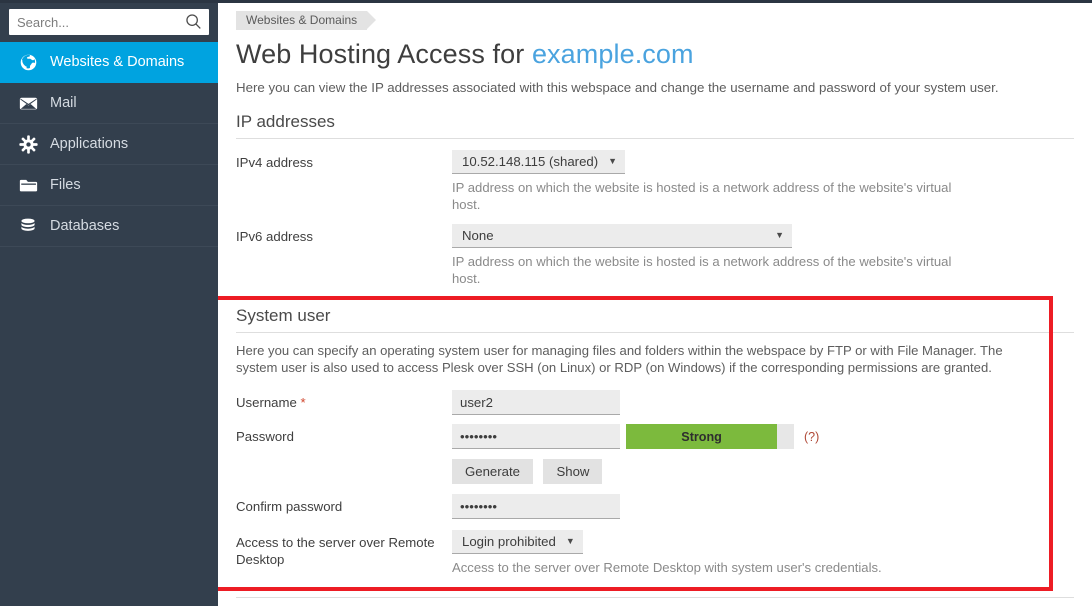 The width and height of the screenshot is (1092, 606). Describe the element at coordinates (65, 185) in the screenshot. I see `sidebar-item-label: Files` at that location.